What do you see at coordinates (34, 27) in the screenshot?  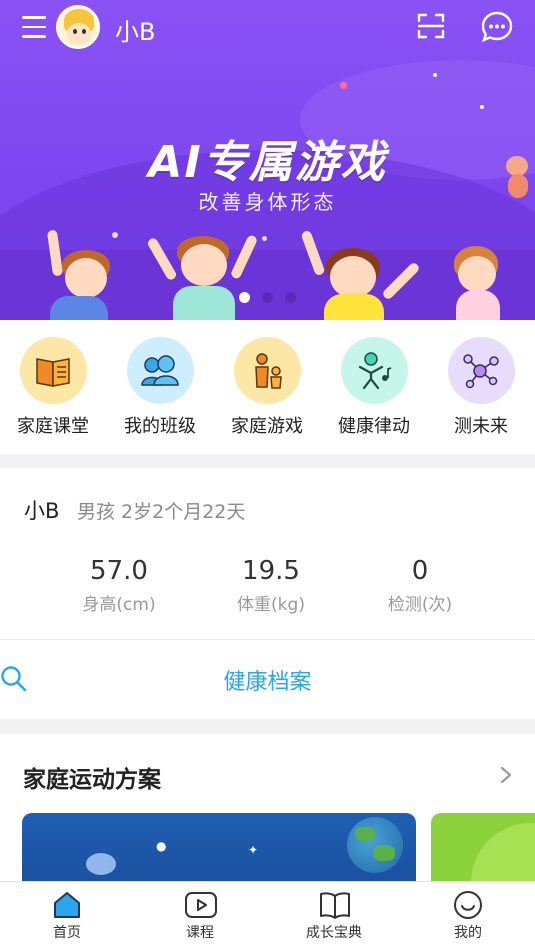 I see `menu-icon` at bounding box center [34, 27].